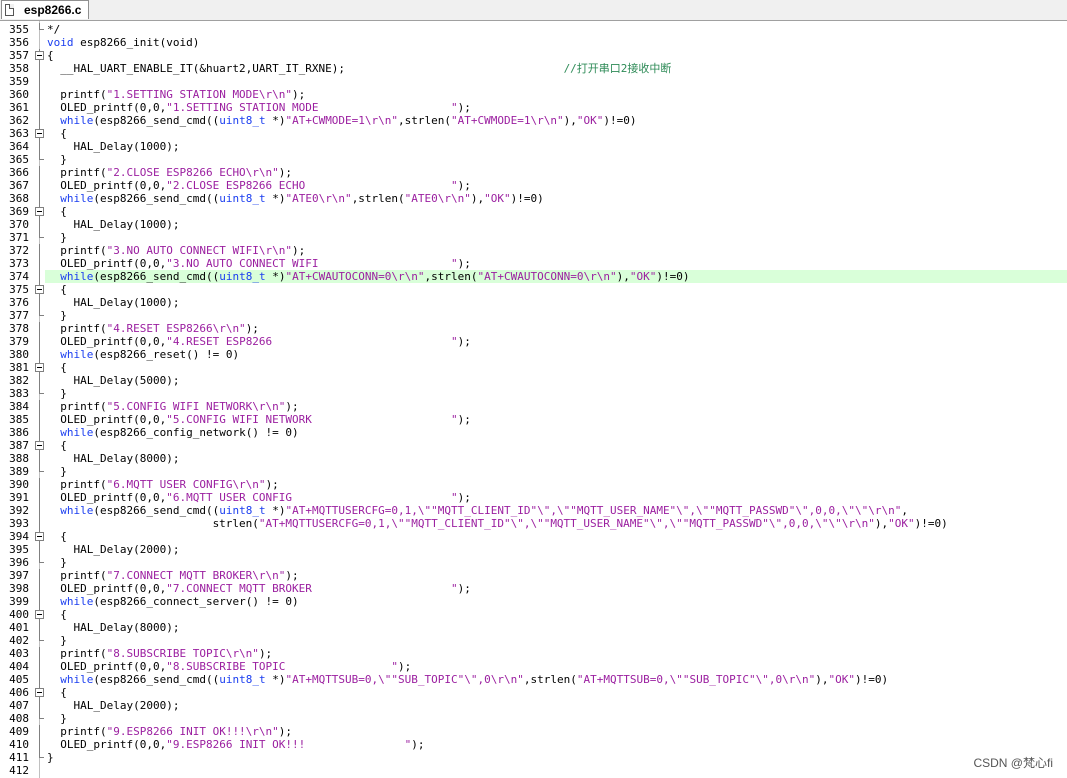 This screenshot has width=1067, height=778. Describe the element at coordinates (533, 328) in the screenshot. I see `code-line: 378 printf("4.RESET ESP8266\r\n");` at that location.